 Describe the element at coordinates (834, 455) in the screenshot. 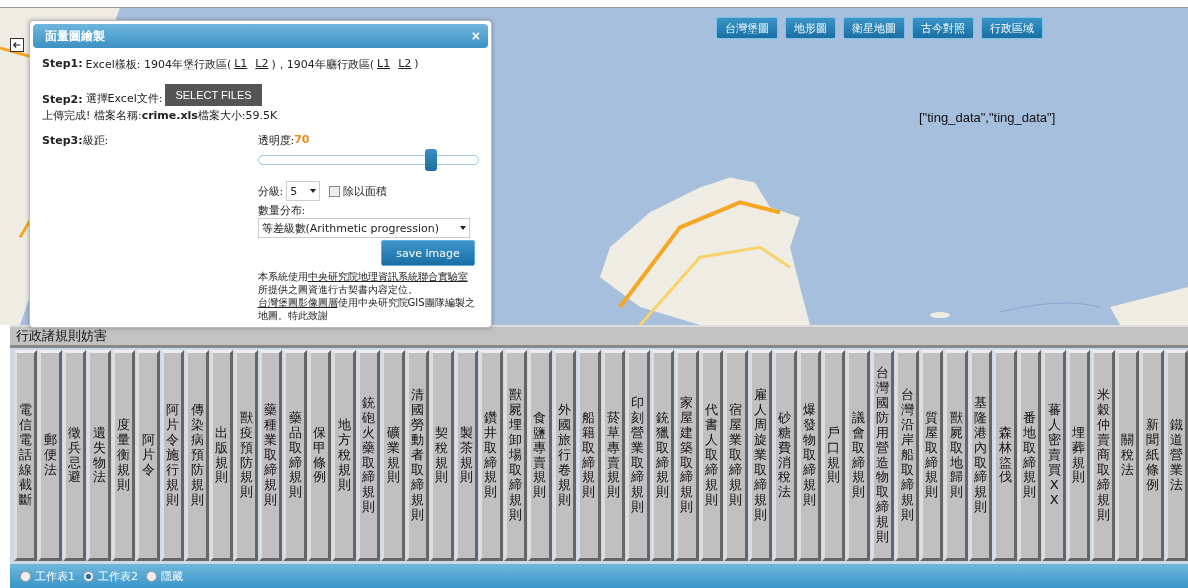

I see `column-header-button: 戶口規則` at that location.